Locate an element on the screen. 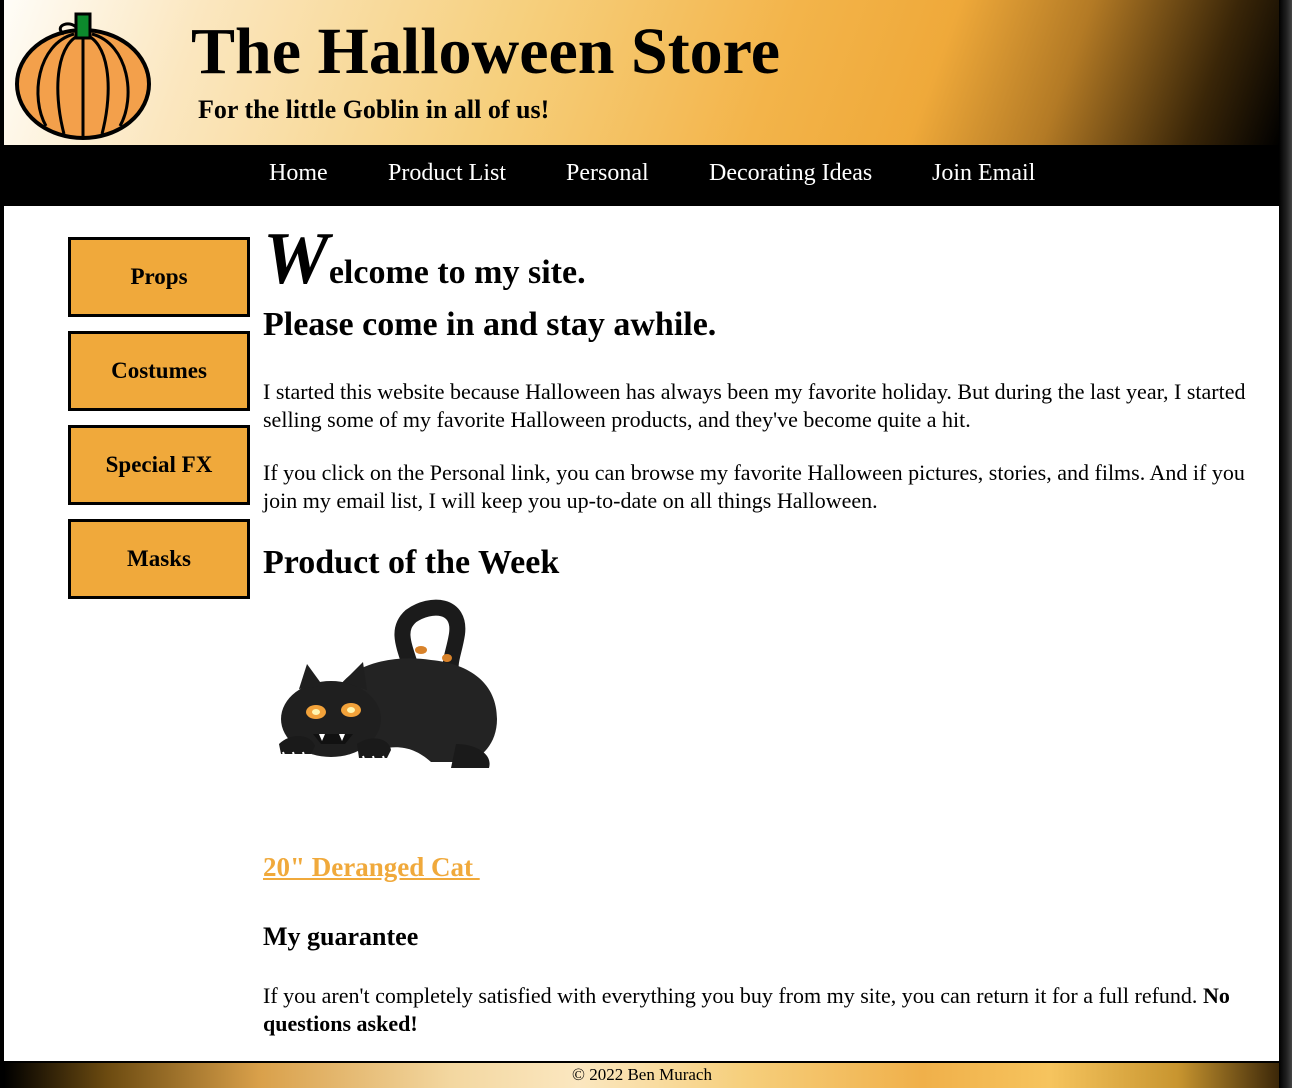 The height and width of the screenshot is (1088, 1292). page-shadow is located at coordinates (1285, 544).